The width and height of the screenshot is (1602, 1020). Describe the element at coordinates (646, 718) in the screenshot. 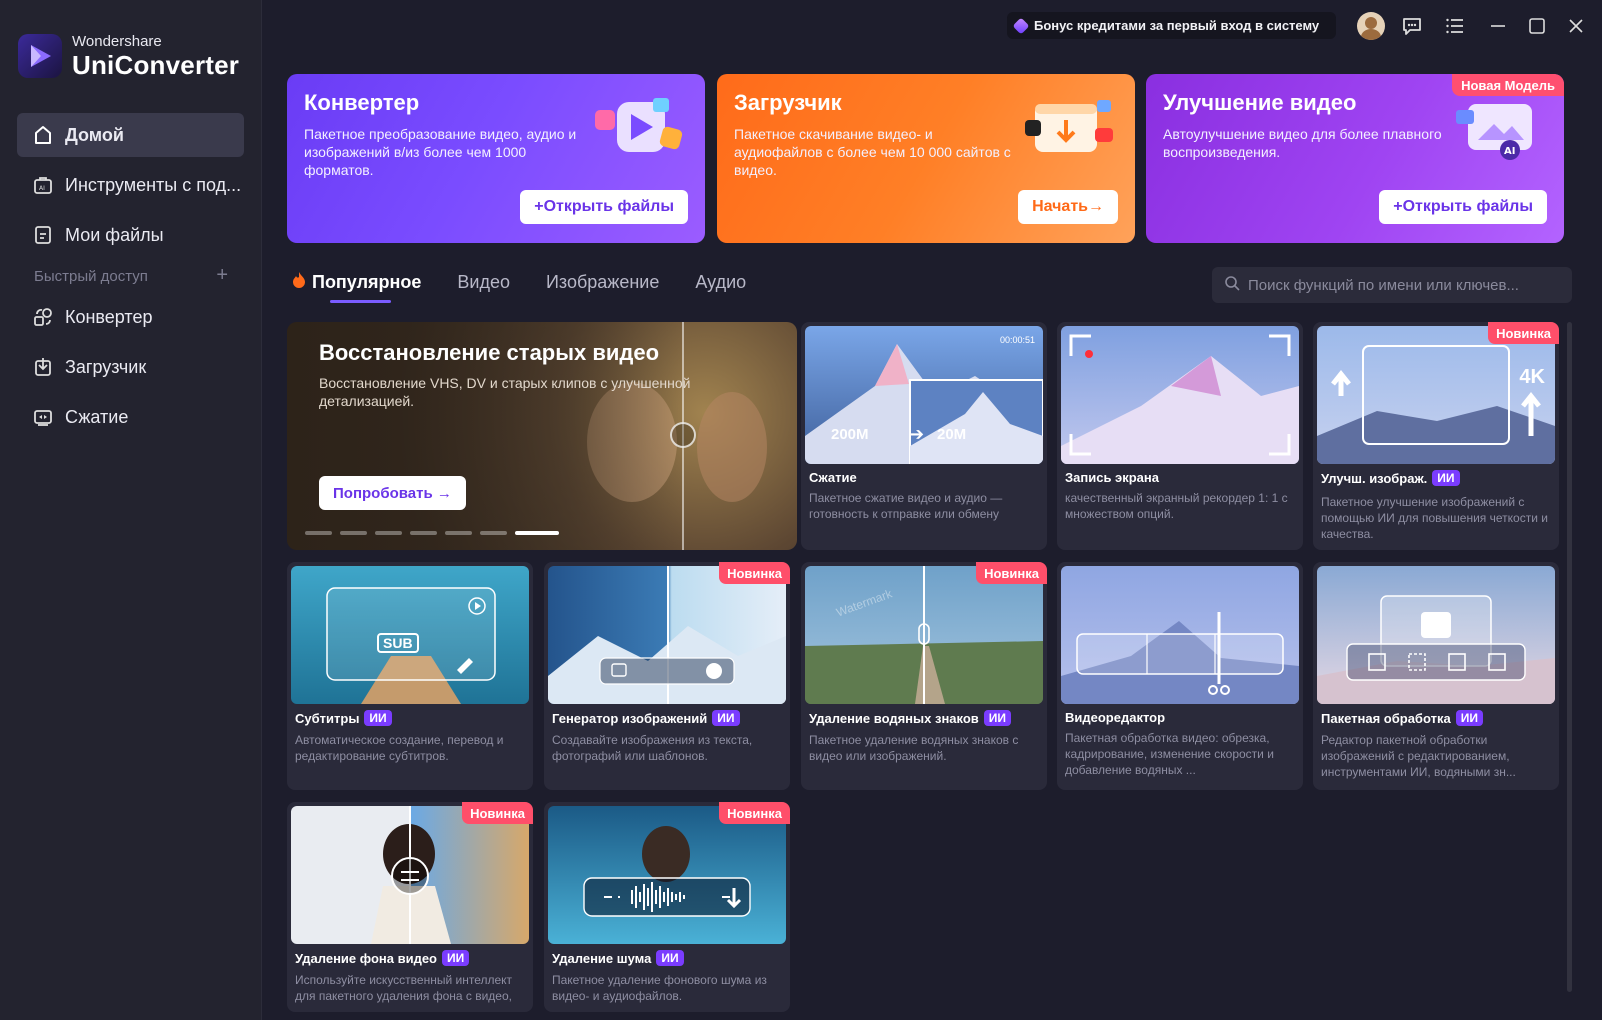

I see `card-title: Генератор изображений ИИ` at that location.